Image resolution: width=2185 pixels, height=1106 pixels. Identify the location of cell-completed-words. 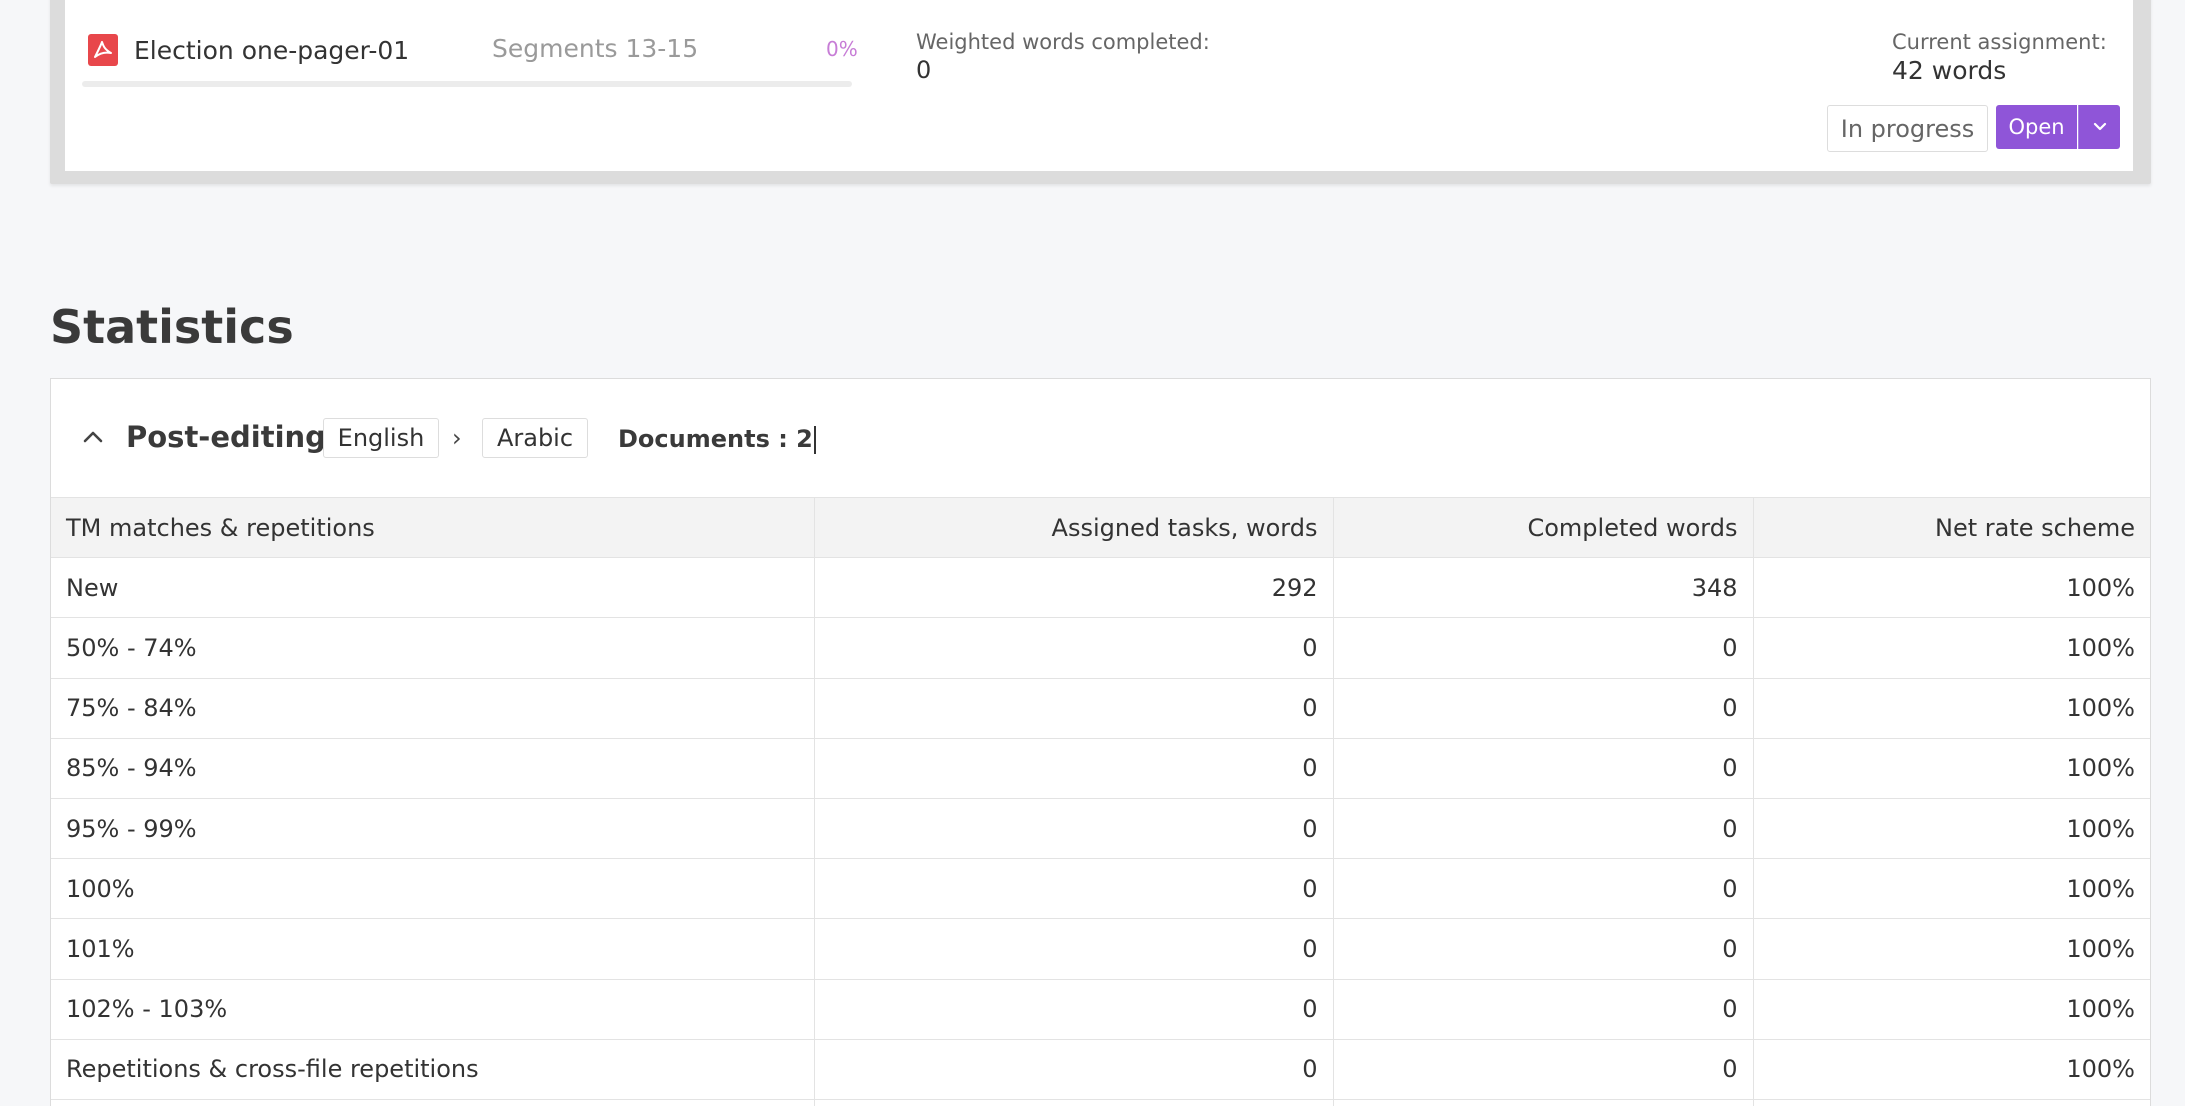
(1543, 1102).